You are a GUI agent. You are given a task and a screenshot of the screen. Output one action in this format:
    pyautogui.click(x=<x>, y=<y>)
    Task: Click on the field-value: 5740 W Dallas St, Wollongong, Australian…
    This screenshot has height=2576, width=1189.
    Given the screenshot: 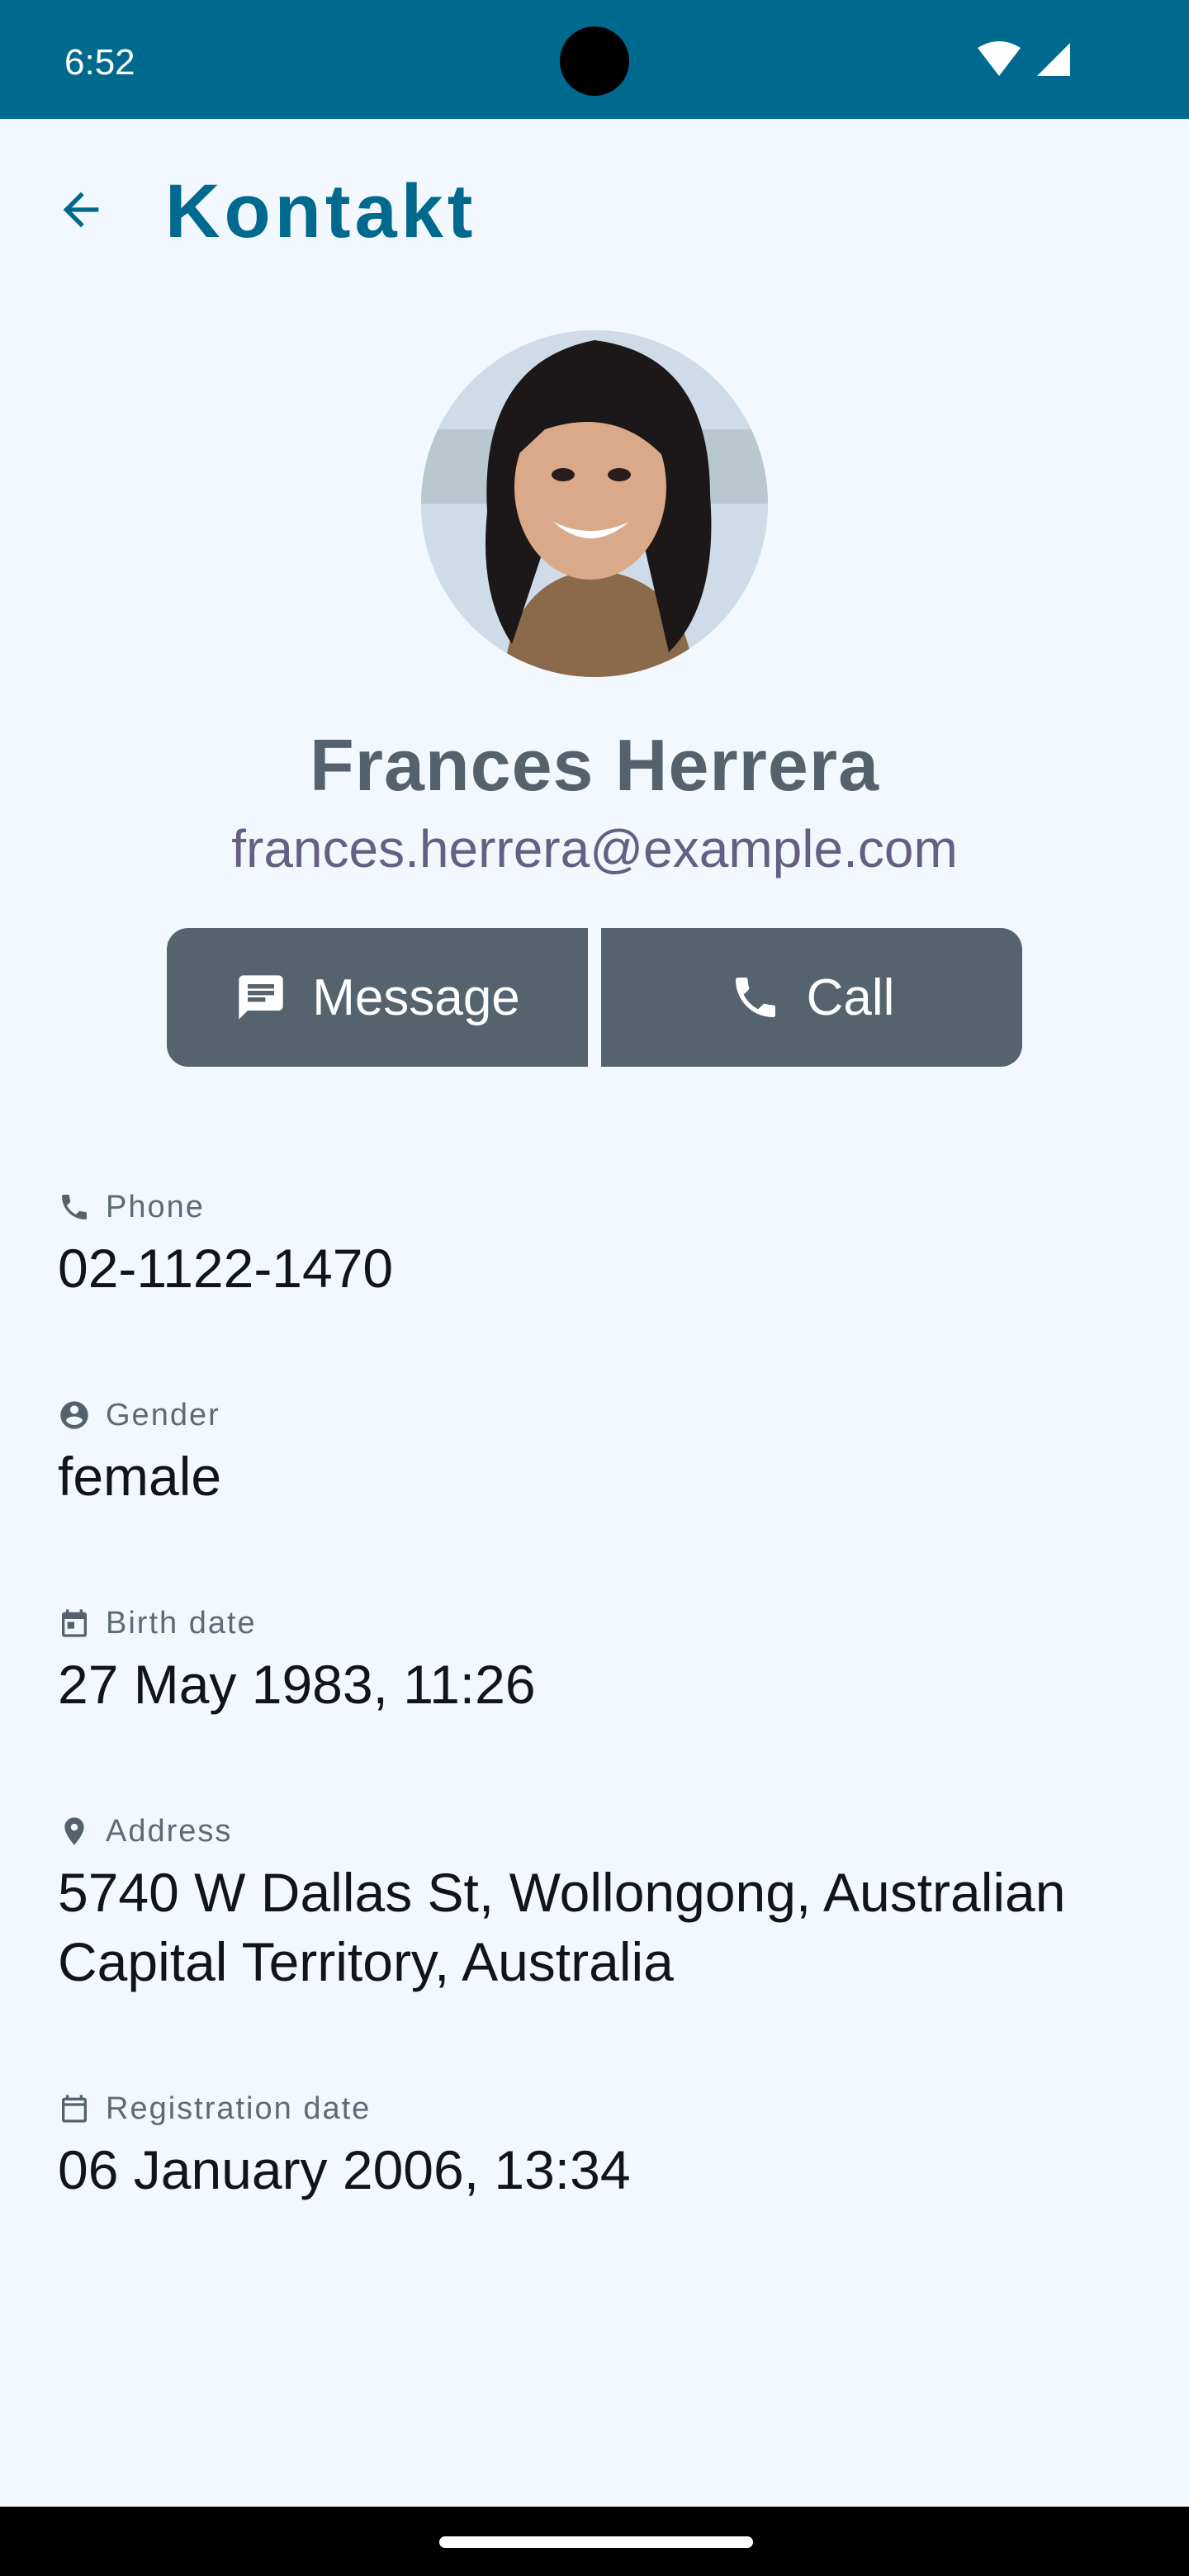 What is the action you would take?
    pyautogui.click(x=562, y=1927)
    